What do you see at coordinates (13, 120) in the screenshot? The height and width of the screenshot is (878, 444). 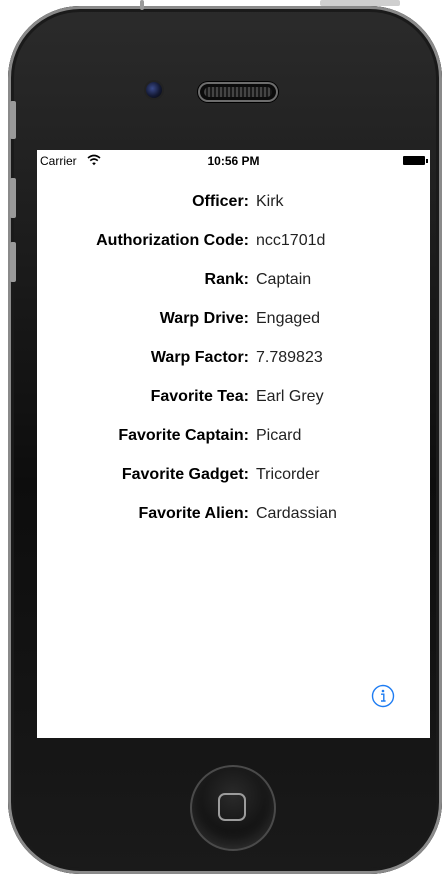 I see `mute-switch` at bounding box center [13, 120].